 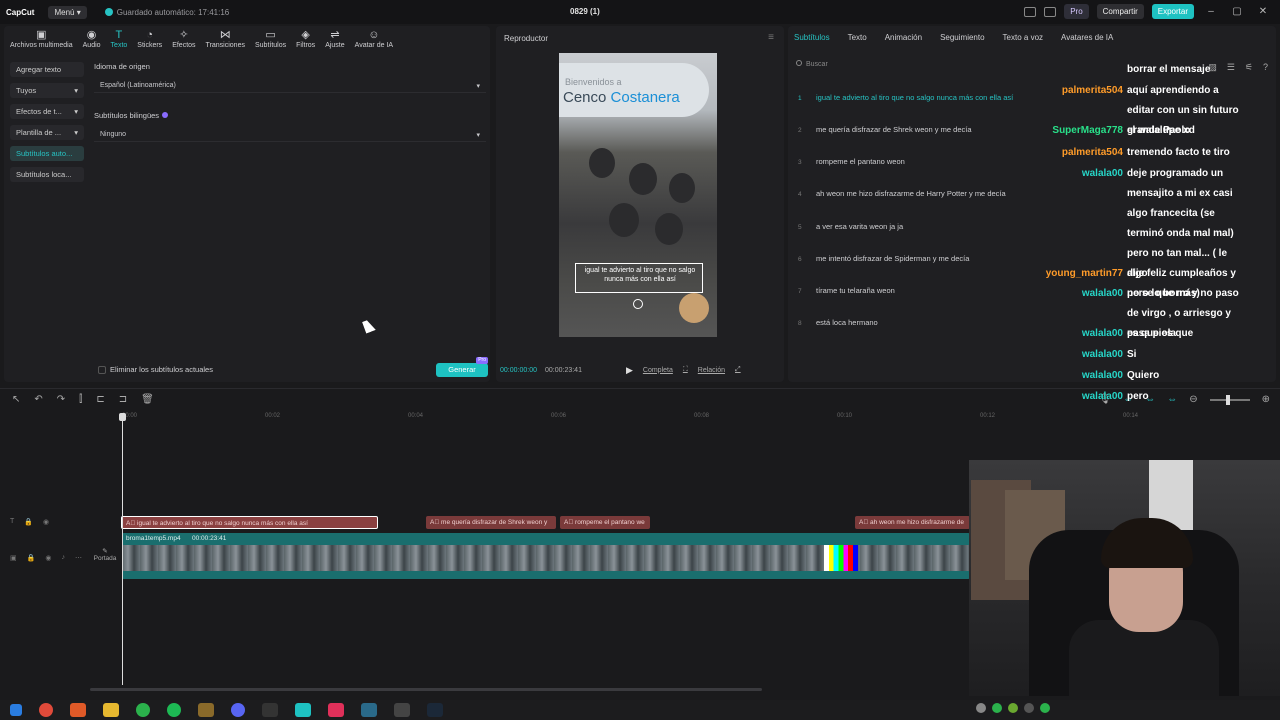 I want to click on subnav-templates: Plantilla de ... ▾, so click(x=47, y=132).